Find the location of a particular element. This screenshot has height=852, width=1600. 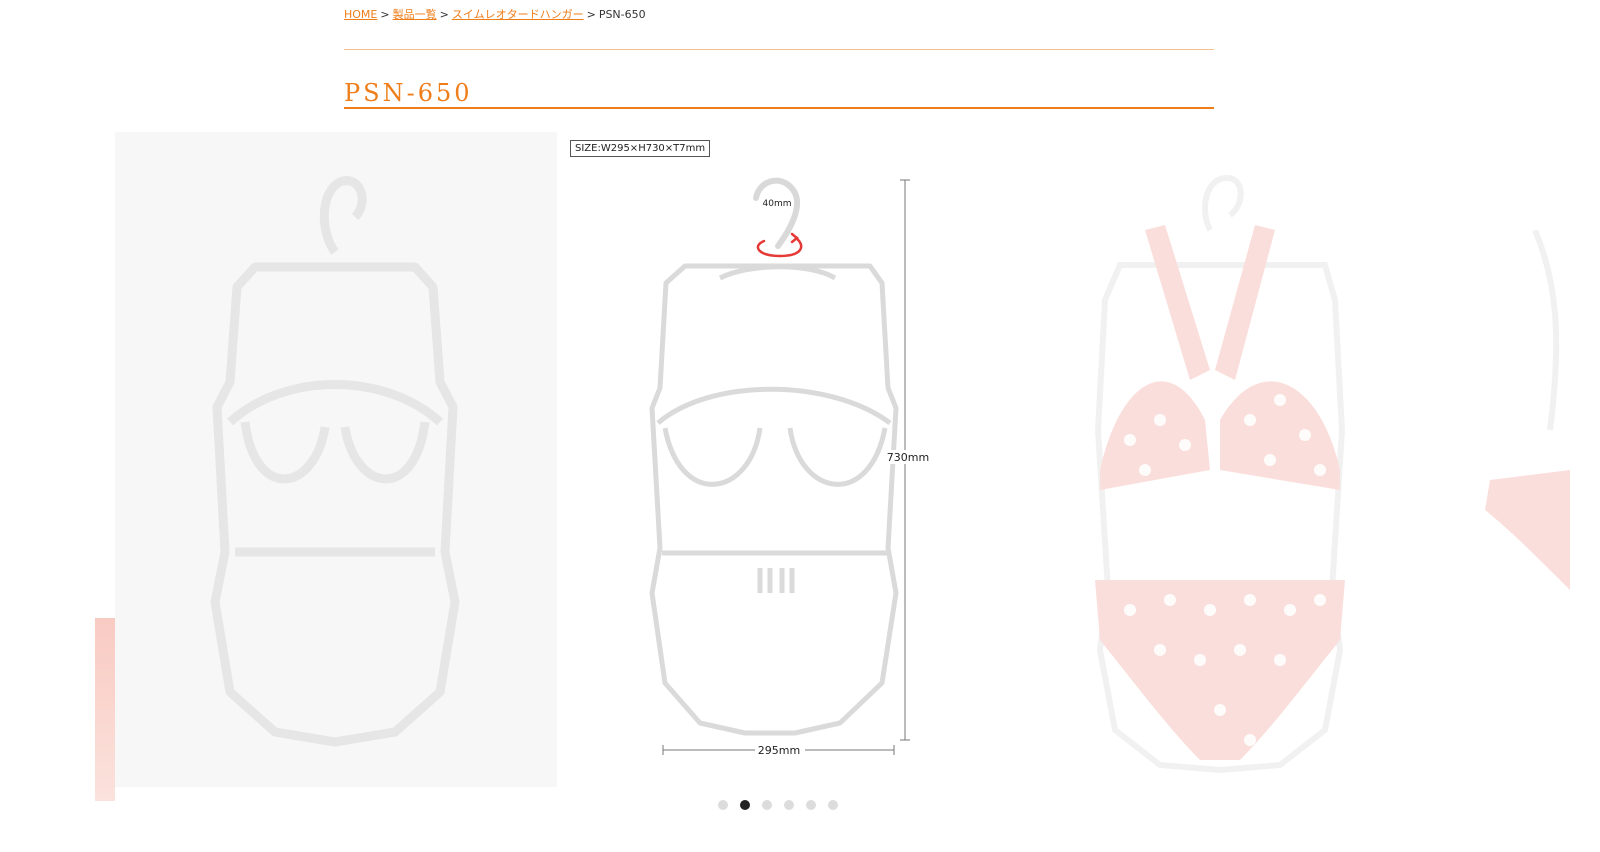

hanger-body is located at coordinates (774, 499).